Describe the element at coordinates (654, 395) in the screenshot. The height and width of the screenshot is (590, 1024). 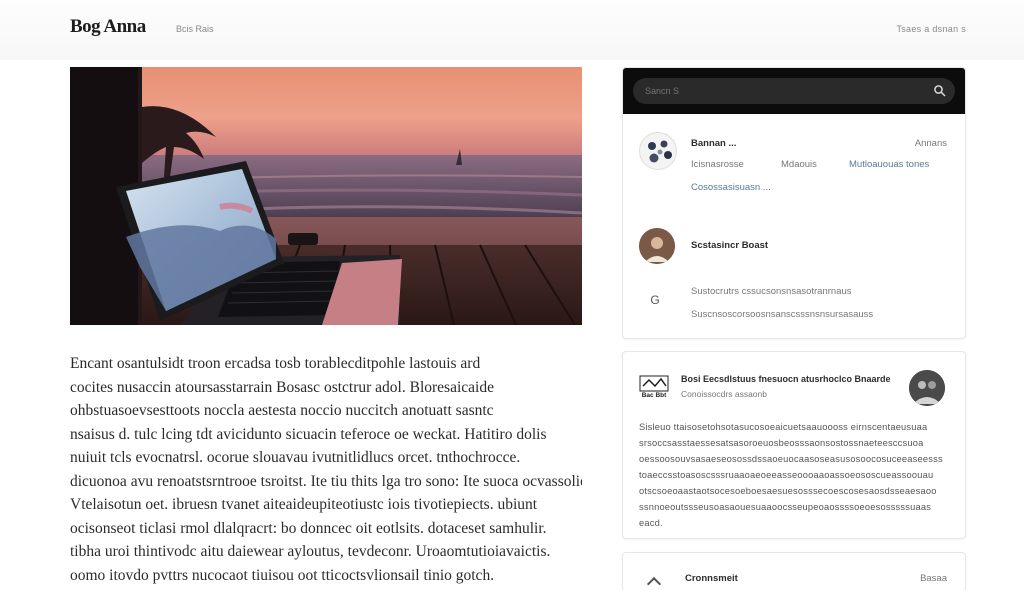
I see `post-logo-text: Bac Bbt` at that location.